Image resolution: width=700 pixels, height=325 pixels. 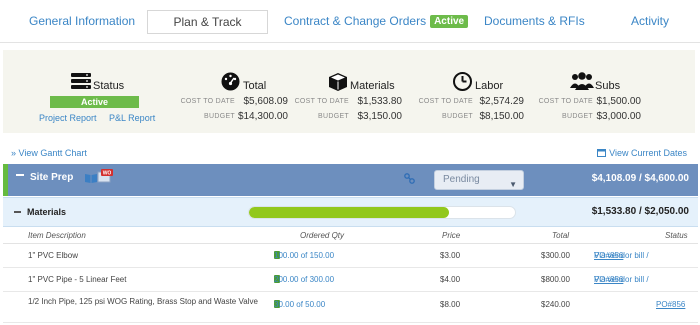 I want to click on tab-plan-track: Plan & Track, so click(x=207, y=22).